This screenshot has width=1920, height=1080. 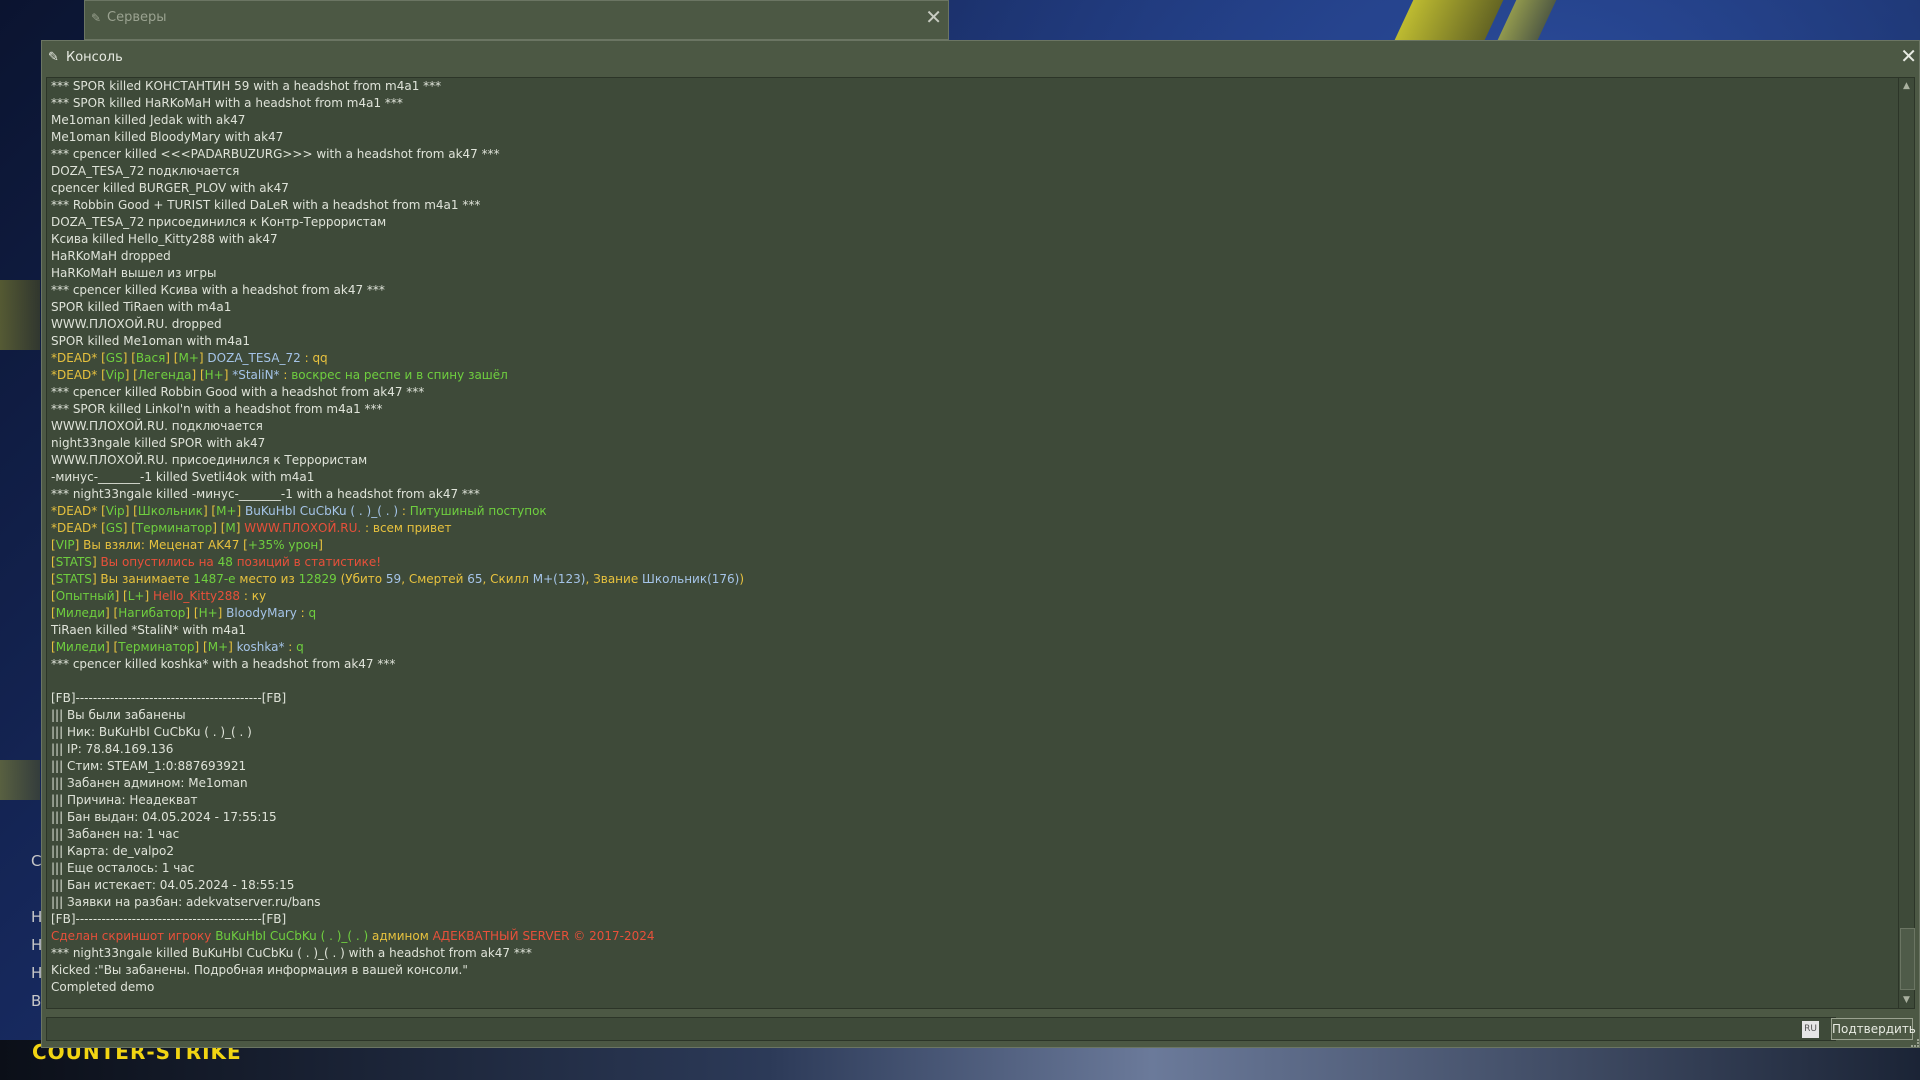 I want to click on console-line-segment: ||| Забанен админом: Me1oman, so click(x=149, y=783).